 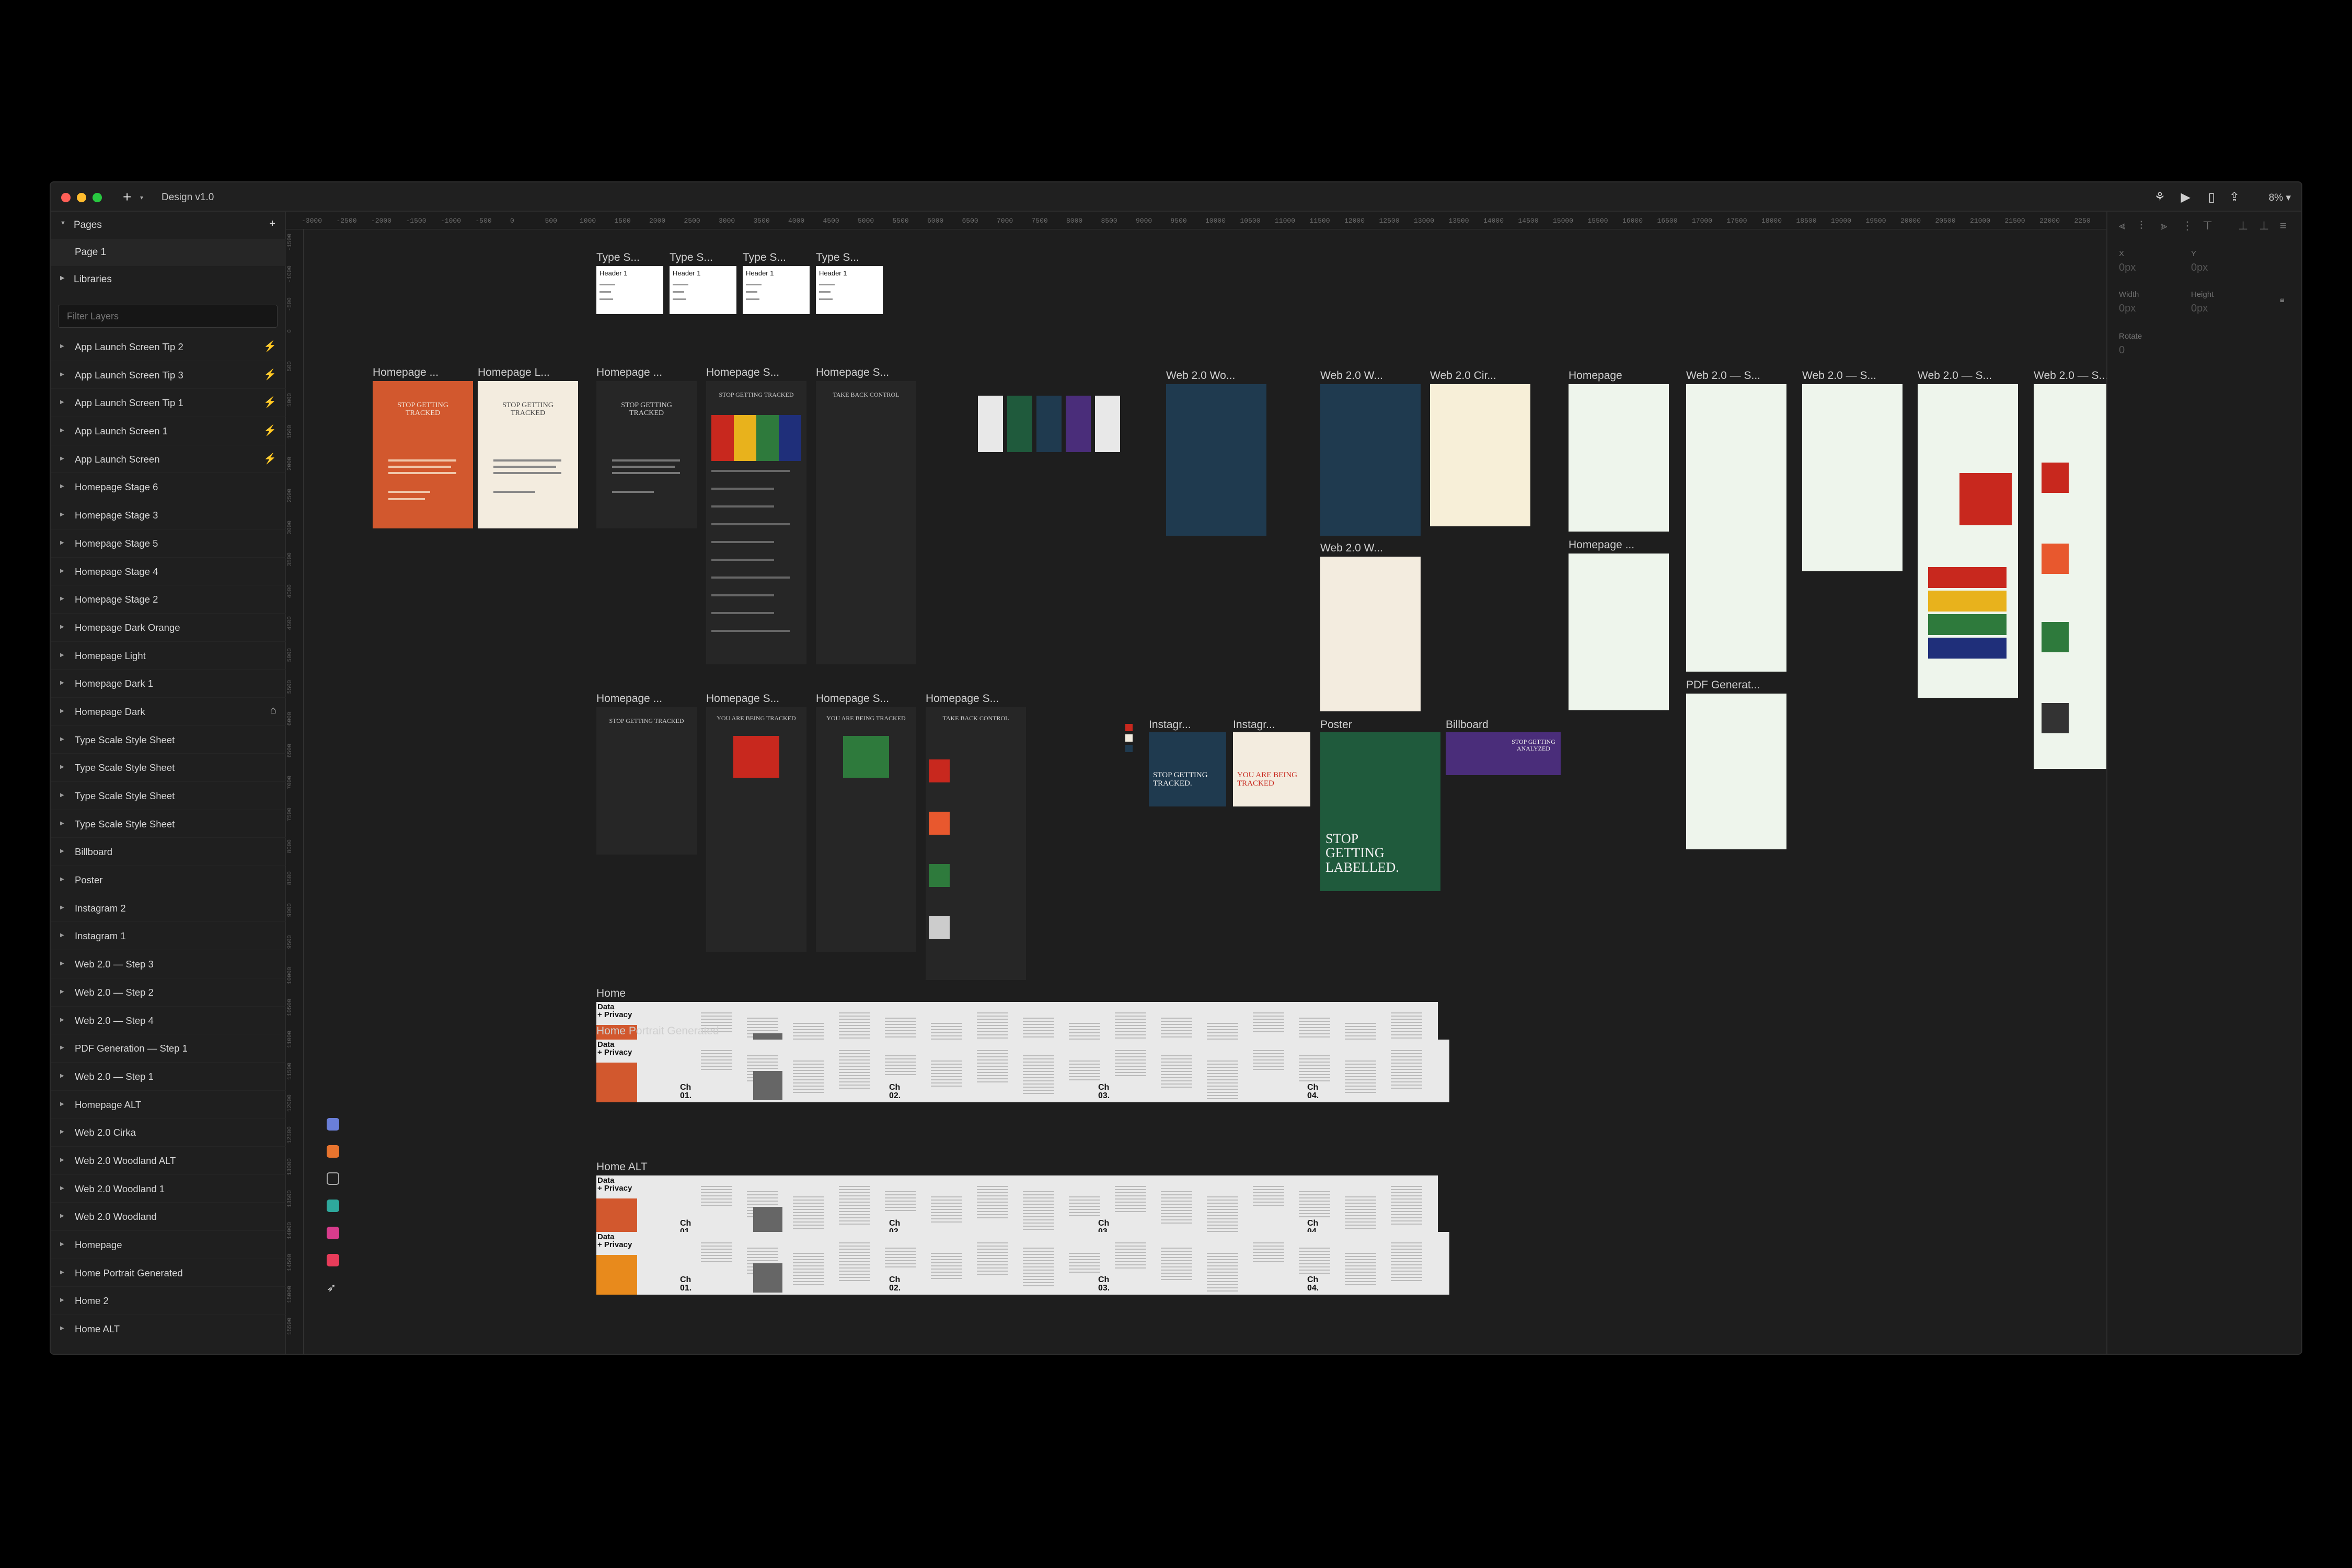 I want to click on align-right-icon: ⫸, so click(x=2164, y=226).